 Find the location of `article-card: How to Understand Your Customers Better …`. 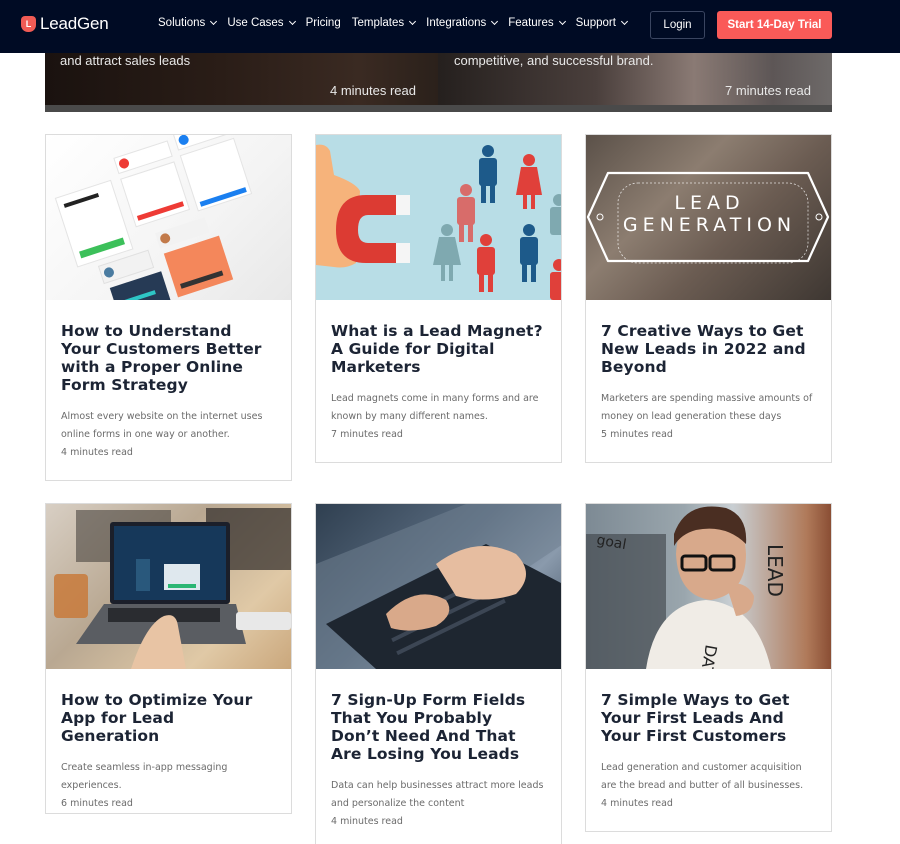

article-card: How to Understand Your Customers Better … is located at coordinates (168, 307).